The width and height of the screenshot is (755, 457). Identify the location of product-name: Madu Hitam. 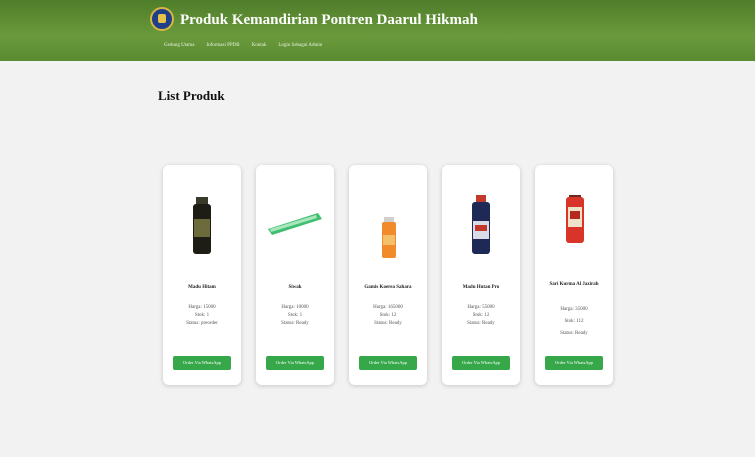
(202, 287).